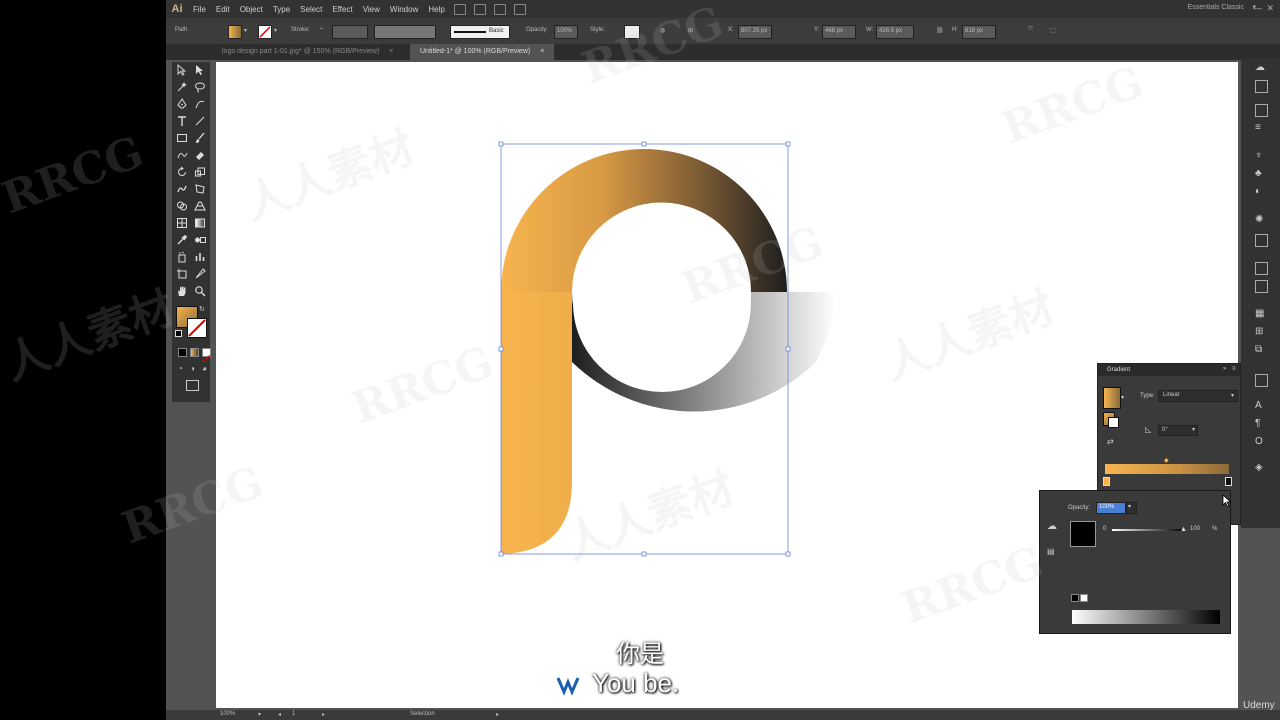  What do you see at coordinates (200, 223) in the screenshot?
I see `gradient-tool-icon` at bounding box center [200, 223].